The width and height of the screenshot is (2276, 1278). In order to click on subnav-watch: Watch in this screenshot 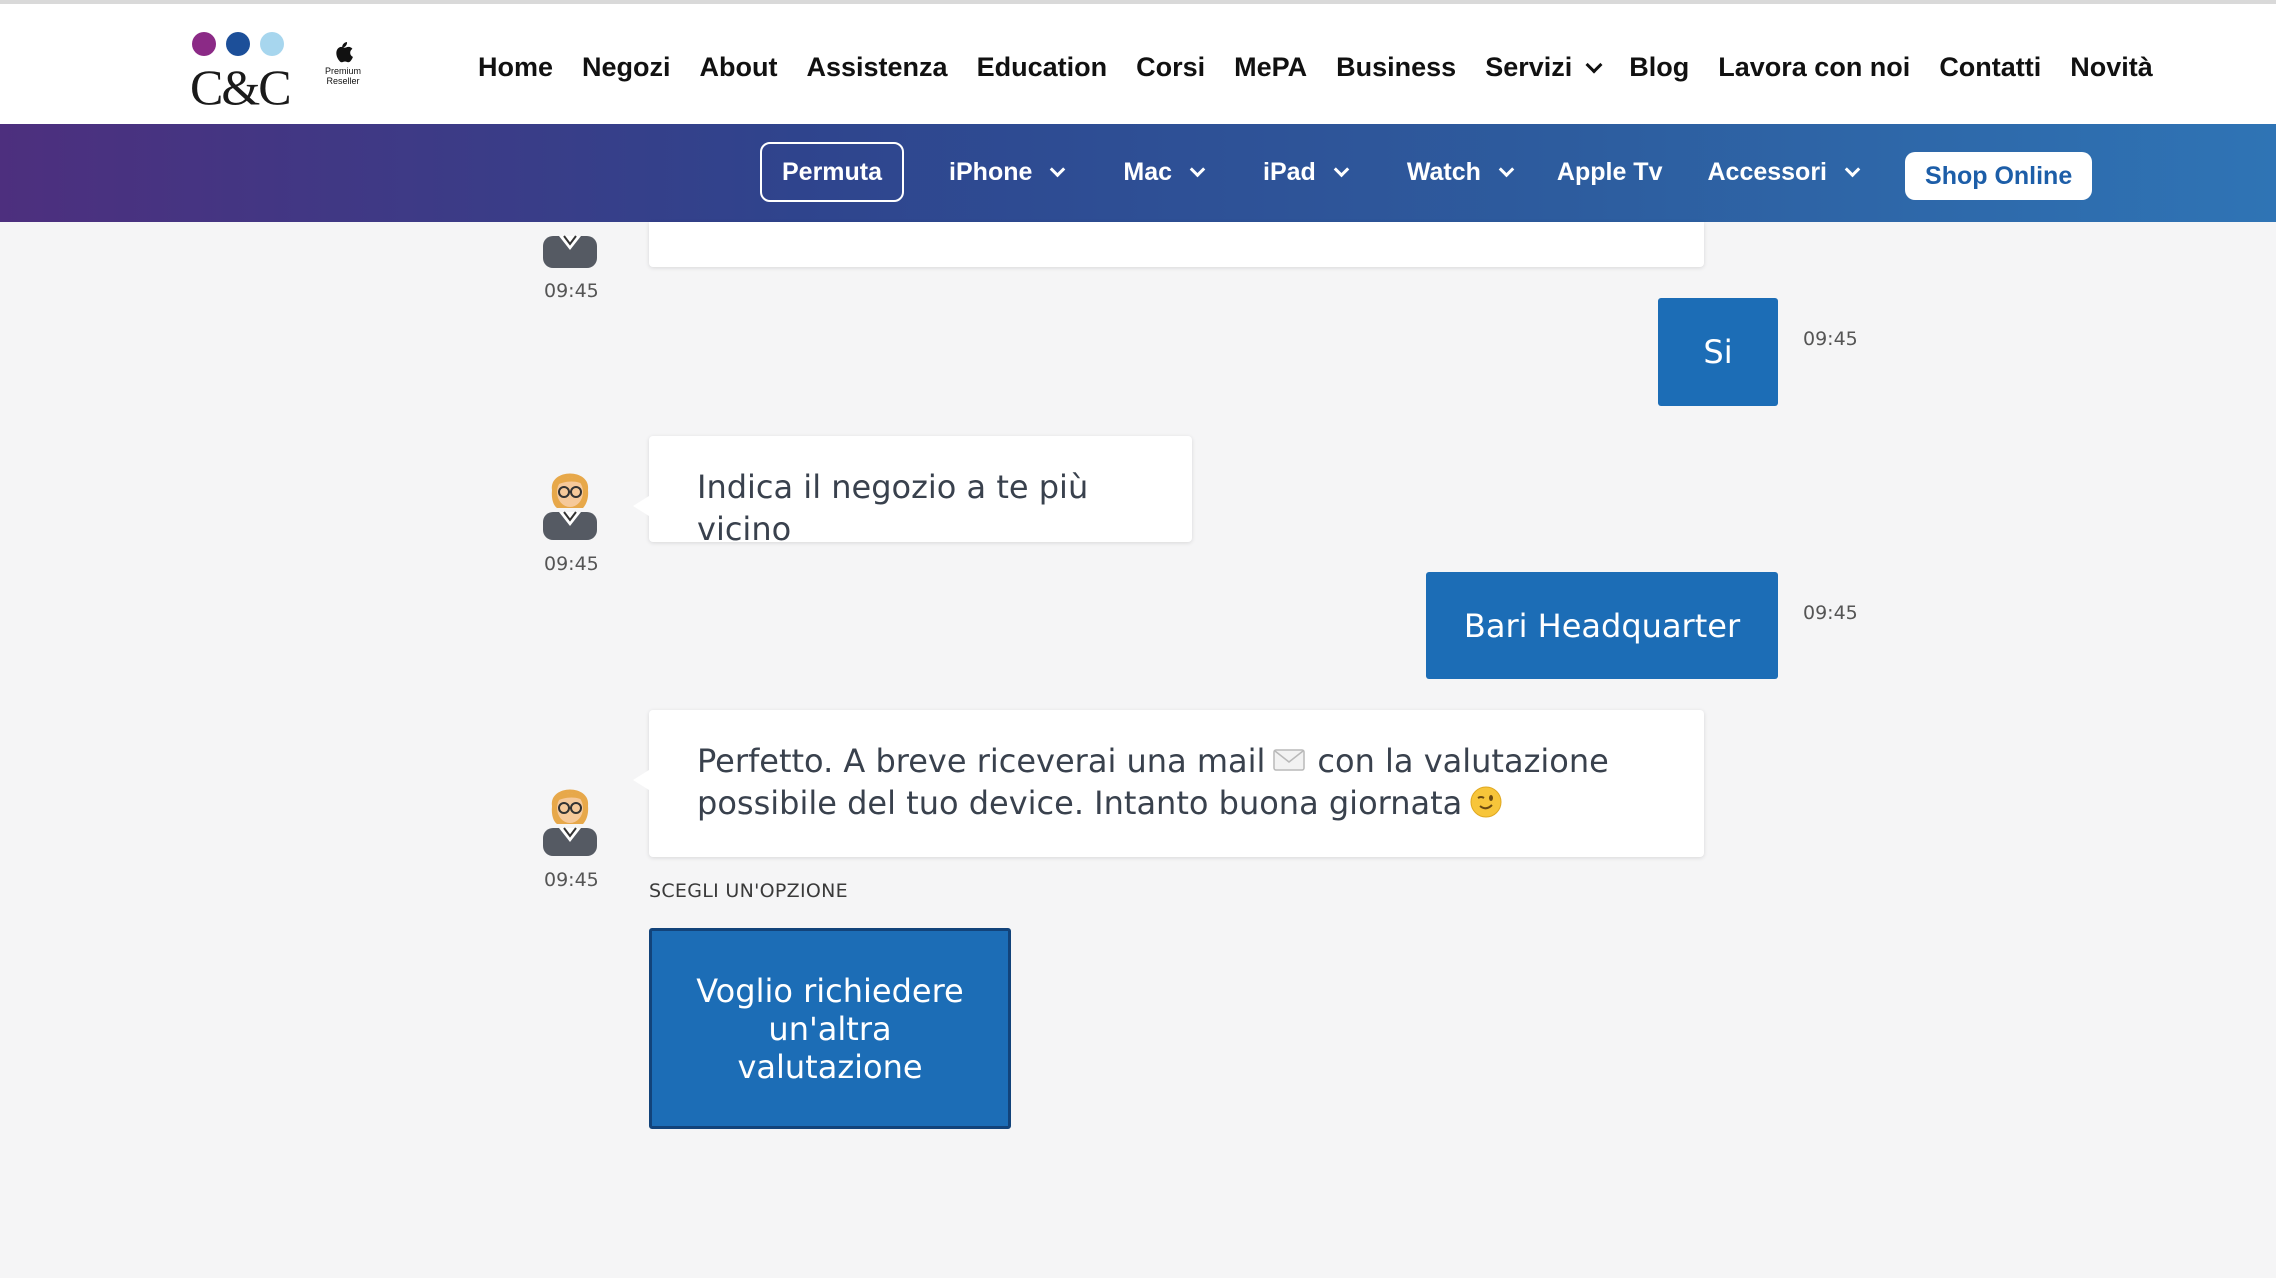, I will do `click(1460, 172)`.